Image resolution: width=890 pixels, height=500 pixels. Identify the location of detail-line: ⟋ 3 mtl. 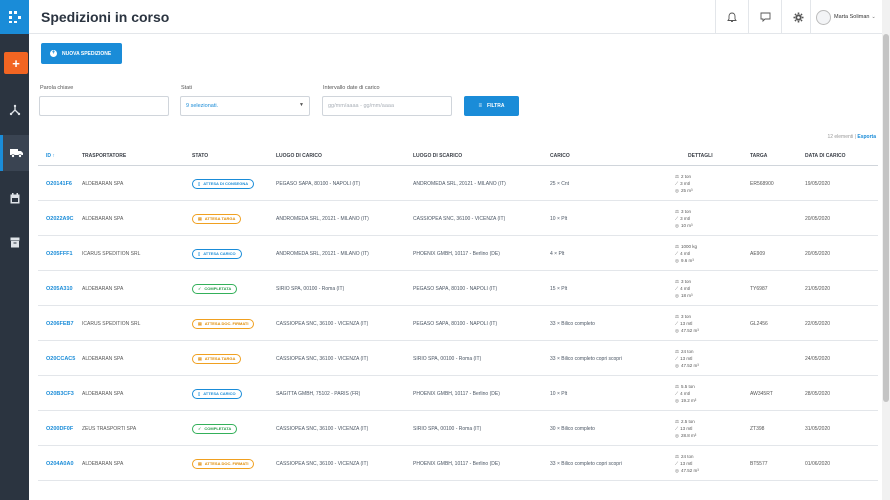
(683, 218).